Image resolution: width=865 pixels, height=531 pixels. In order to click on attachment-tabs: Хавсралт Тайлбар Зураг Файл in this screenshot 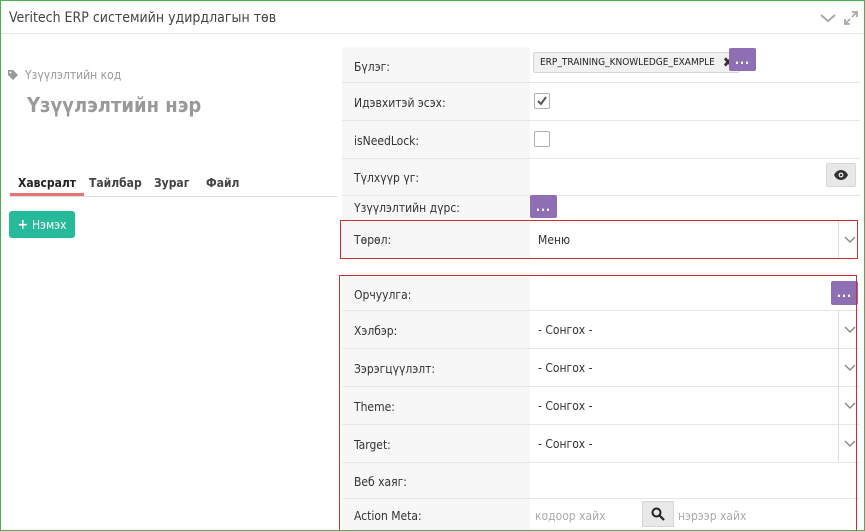, I will do `click(173, 185)`.